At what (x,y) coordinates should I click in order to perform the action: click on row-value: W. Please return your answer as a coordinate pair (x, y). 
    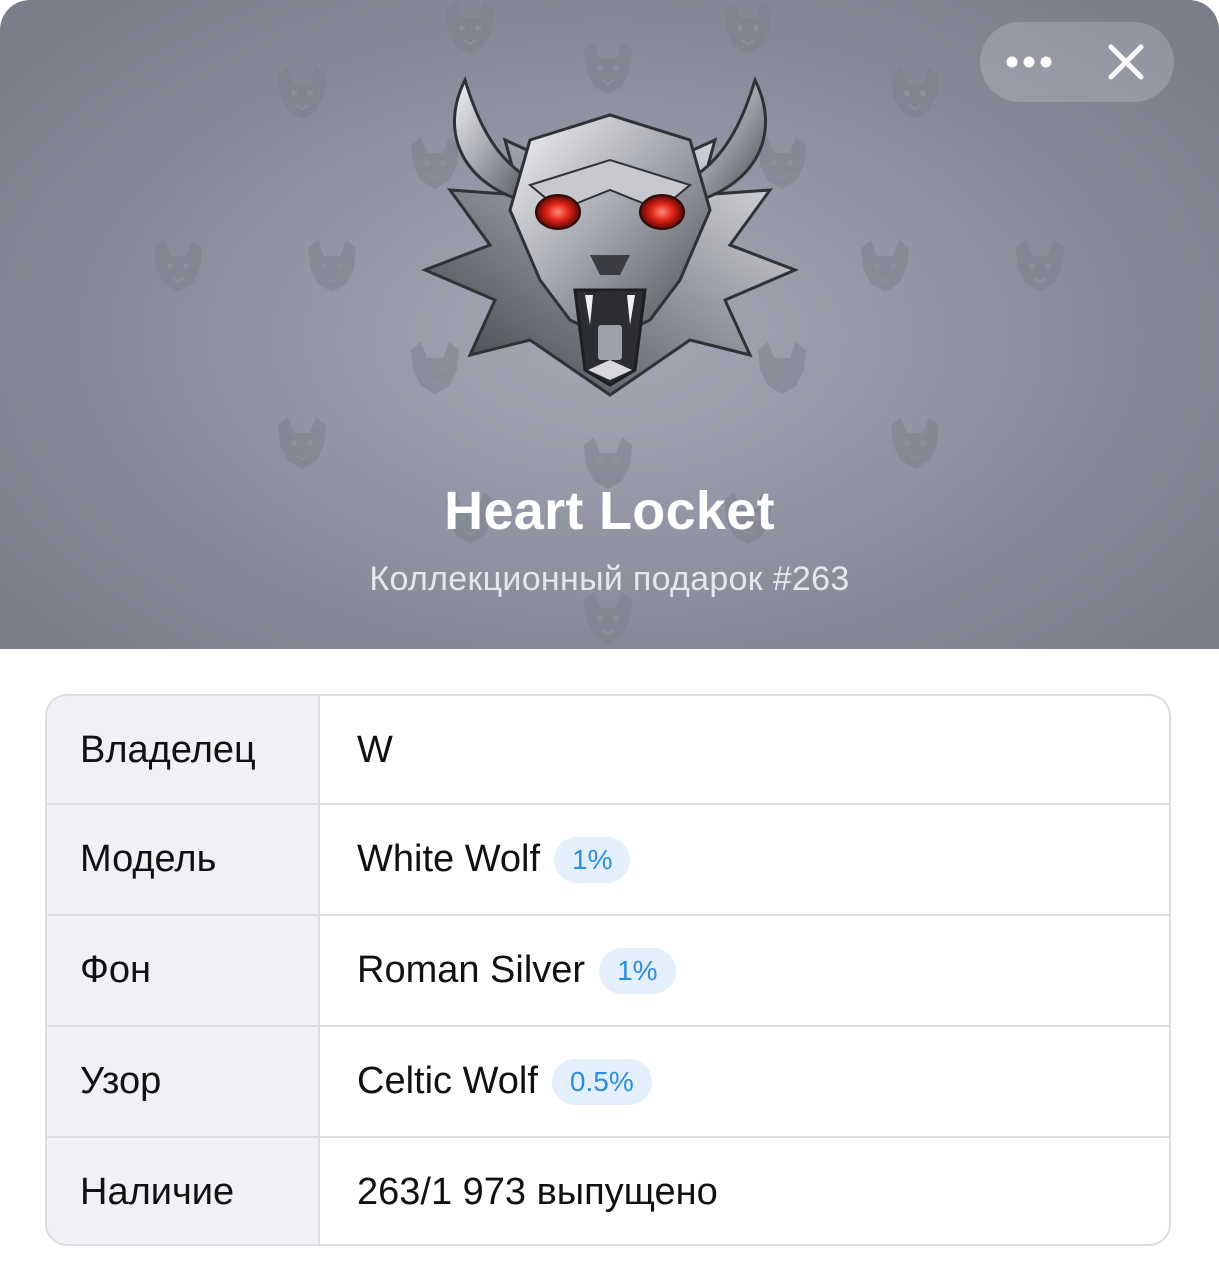
    Looking at the image, I should click on (375, 750).